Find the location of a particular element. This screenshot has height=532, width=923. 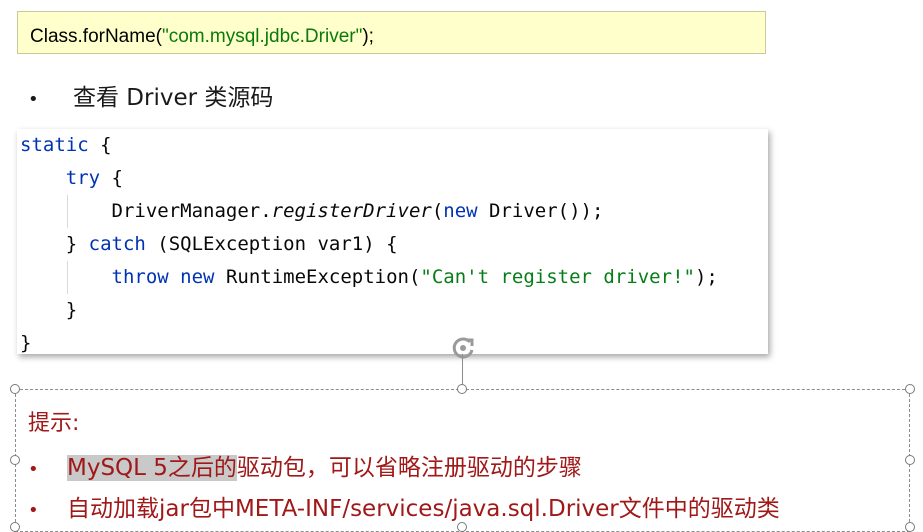

tip-title: 提示: is located at coordinates (54, 423).